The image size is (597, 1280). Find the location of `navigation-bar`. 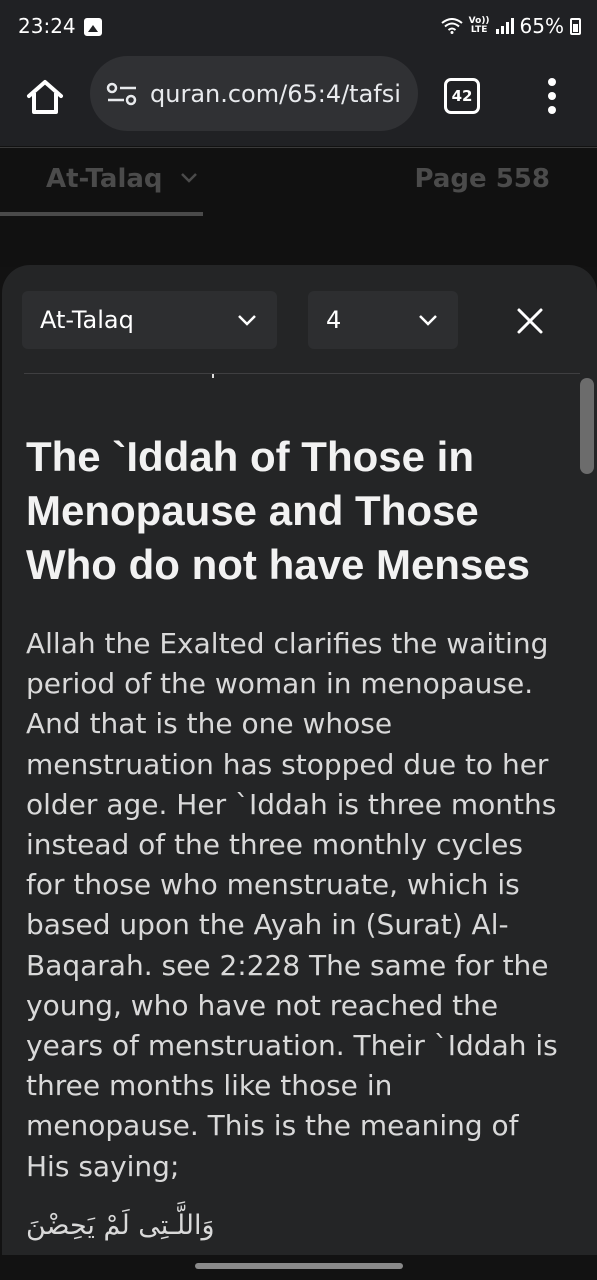

navigation-bar is located at coordinates (298, 1267).